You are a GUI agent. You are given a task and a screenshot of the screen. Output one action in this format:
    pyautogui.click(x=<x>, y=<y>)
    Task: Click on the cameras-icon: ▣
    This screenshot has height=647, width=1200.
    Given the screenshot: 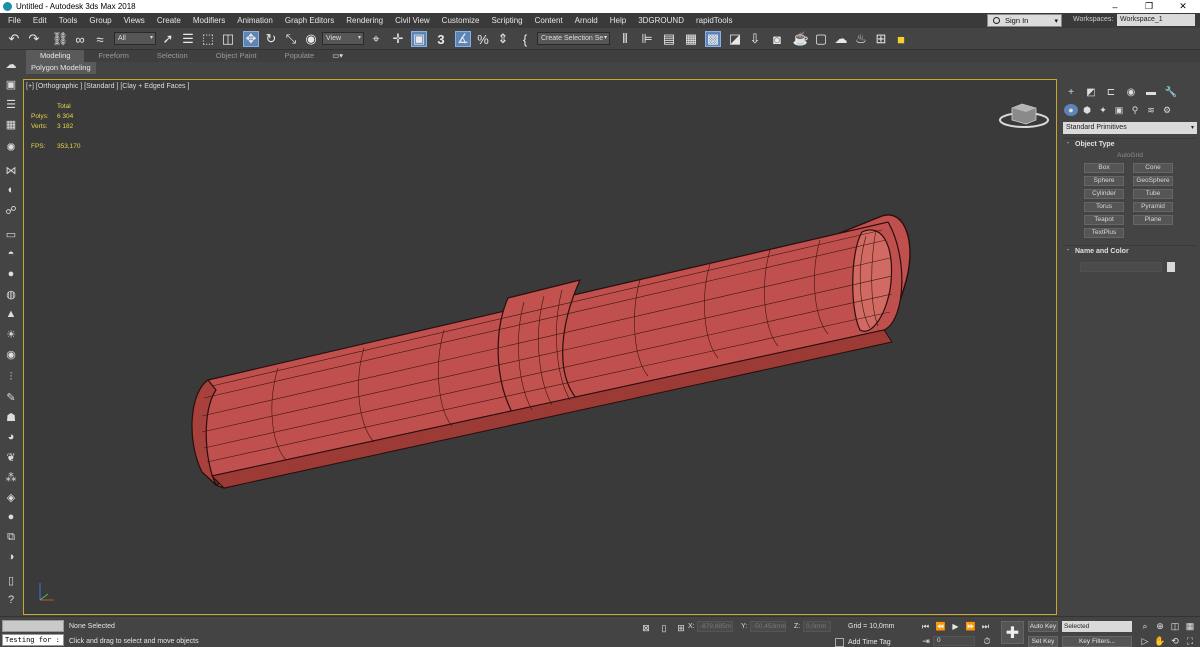 What is the action you would take?
    pyautogui.click(x=1119, y=110)
    